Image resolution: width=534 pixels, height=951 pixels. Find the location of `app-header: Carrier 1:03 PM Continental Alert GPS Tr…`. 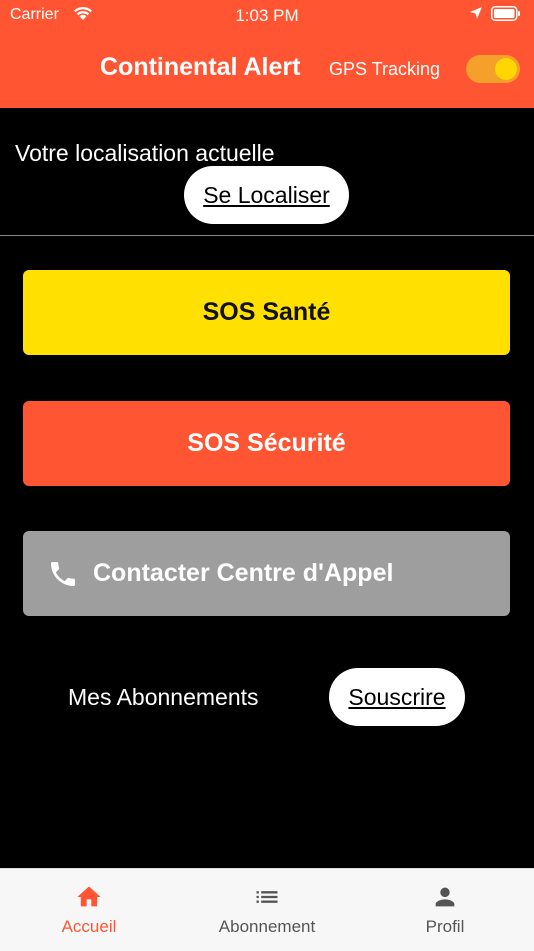

app-header: Carrier 1:03 PM Continental Alert GPS Tr… is located at coordinates (267, 54).